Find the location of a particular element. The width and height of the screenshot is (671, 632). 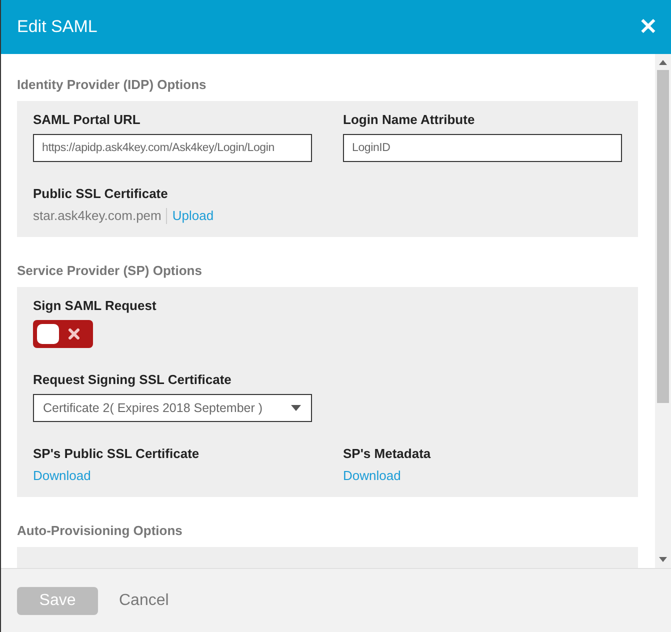

field-label: Request Signing SSL Certificate is located at coordinates (132, 380).